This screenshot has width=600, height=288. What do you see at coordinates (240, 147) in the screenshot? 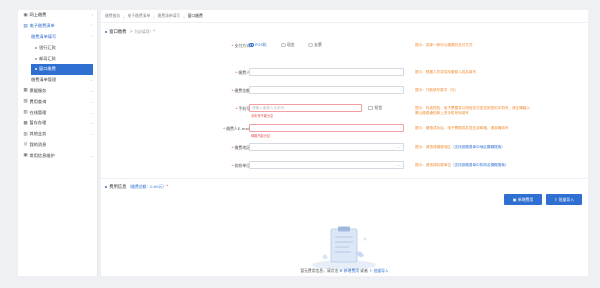
I see `region-label: *缴费地区` at bounding box center [240, 147].